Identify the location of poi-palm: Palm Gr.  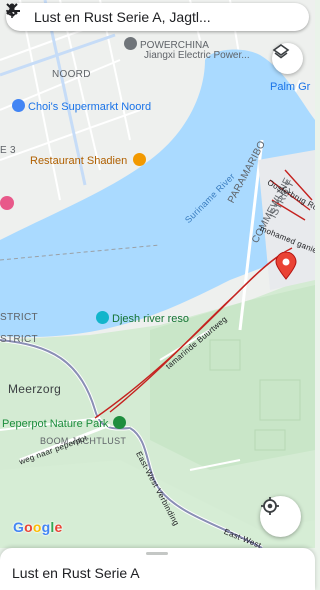
(290, 87).